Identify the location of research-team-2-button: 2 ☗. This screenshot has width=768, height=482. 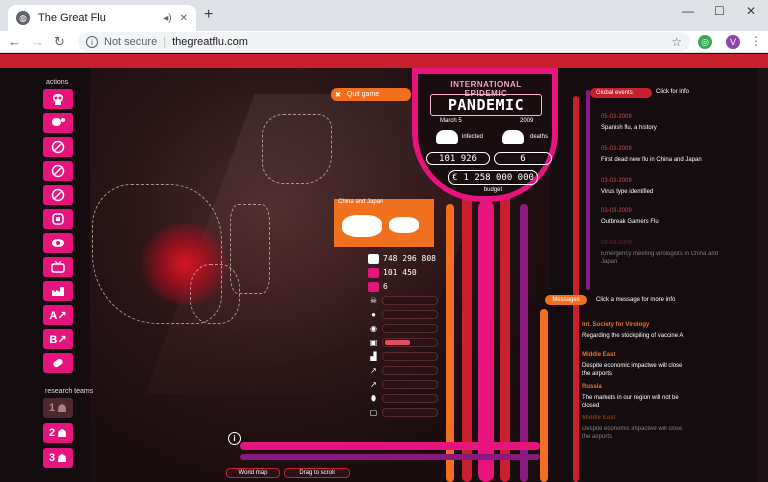
(58, 433).